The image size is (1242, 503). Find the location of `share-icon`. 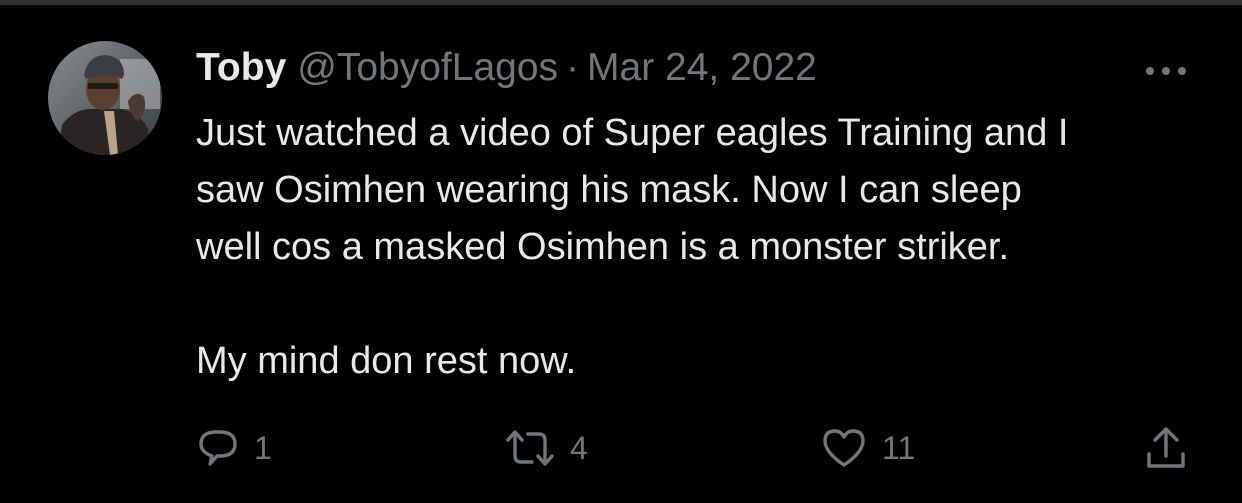

share-icon is located at coordinates (1166, 447).